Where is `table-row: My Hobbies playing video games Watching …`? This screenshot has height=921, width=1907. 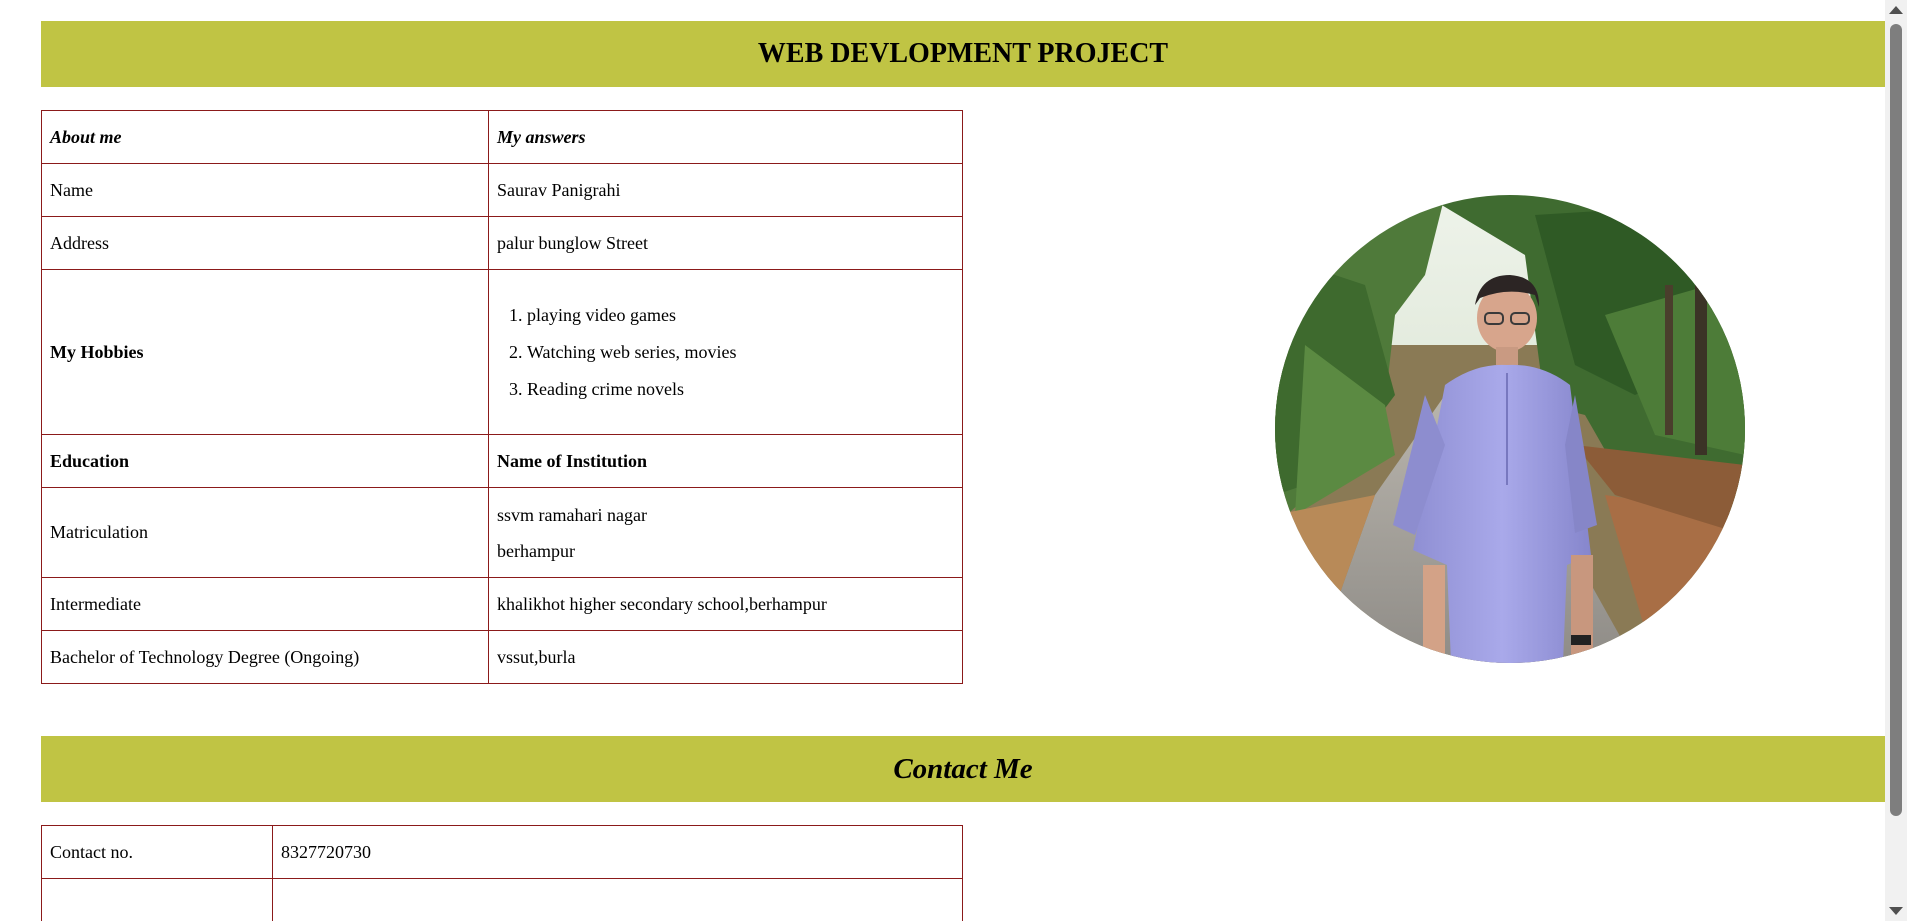 table-row: My Hobbies playing video games Watching … is located at coordinates (502, 352).